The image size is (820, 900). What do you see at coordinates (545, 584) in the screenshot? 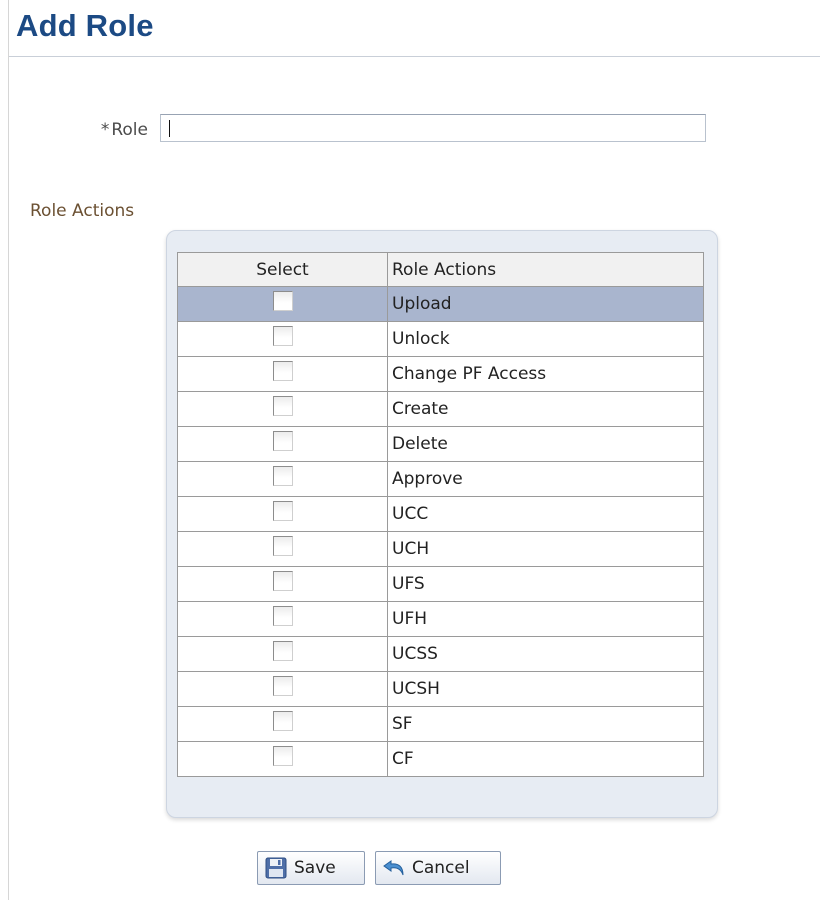
I see `role-action-label: UFS` at bounding box center [545, 584].